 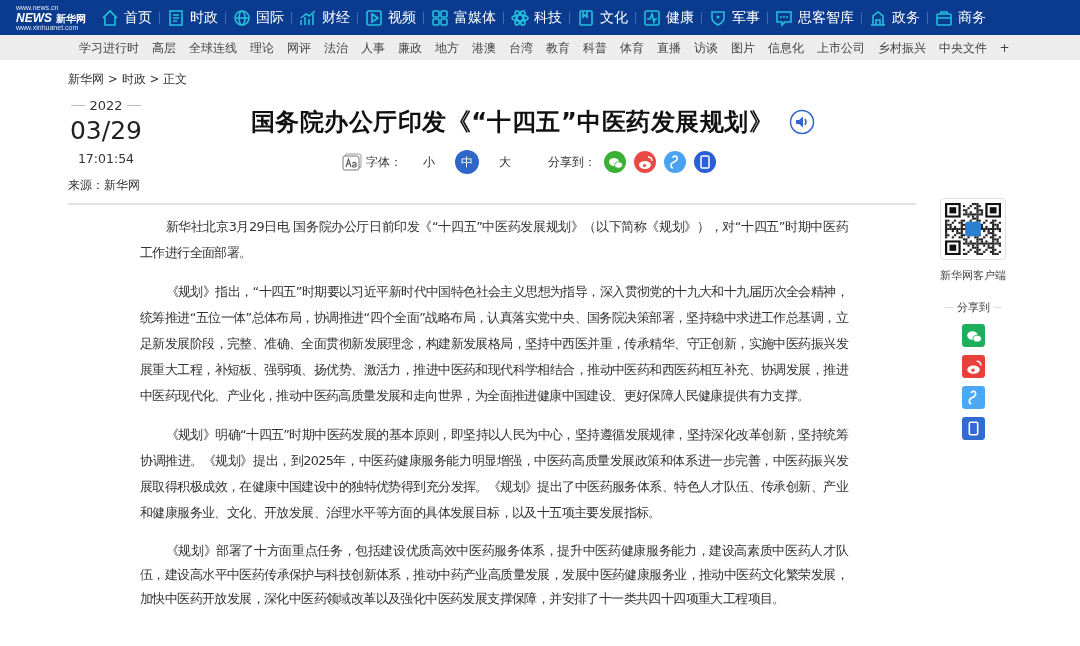 What do you see at coordinates (594, 47) in the screenshot?
I see `subnav-link: 科普` at bounding box center [594, 47].